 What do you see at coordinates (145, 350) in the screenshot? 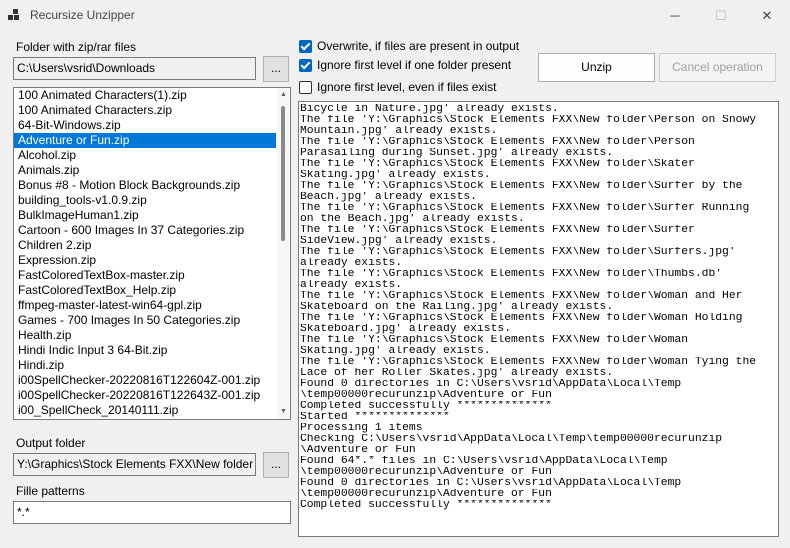
I see `list-item: Hindi Indic Input 3 64-Bit.zip` at bounding box center [145, 350].